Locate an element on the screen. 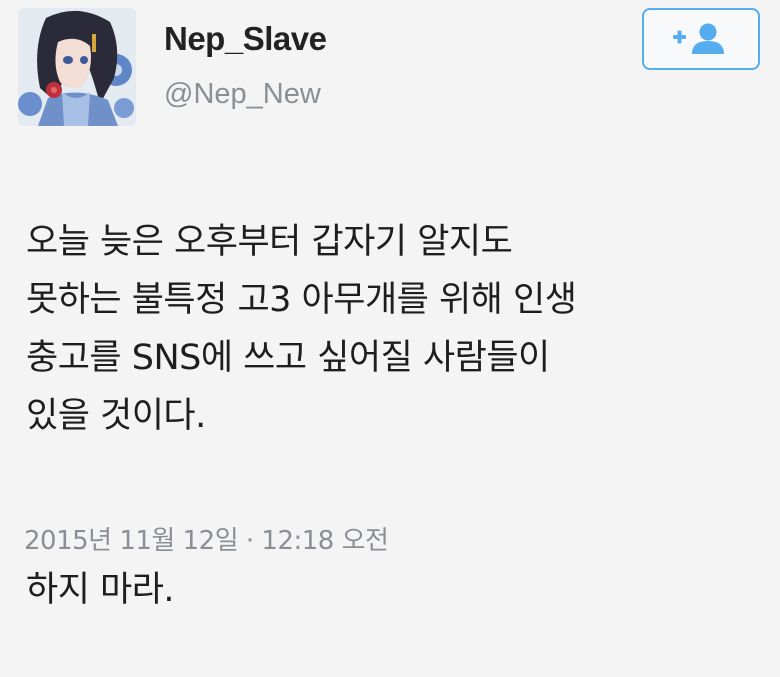 The width and height of the screenshot is (780, 677). display-name: Nep_Slave is located at coordinates (245, 39).